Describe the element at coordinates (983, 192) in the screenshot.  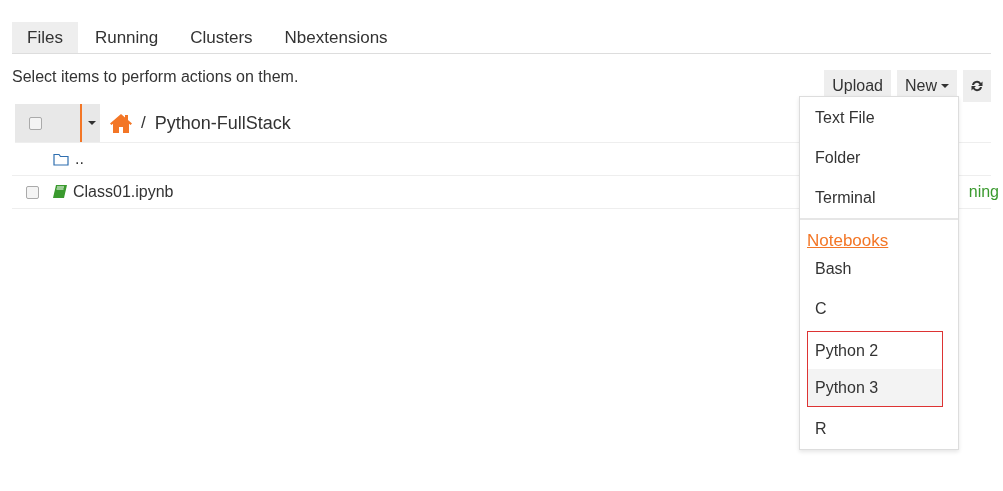
I see `status-text: ning` at that location.